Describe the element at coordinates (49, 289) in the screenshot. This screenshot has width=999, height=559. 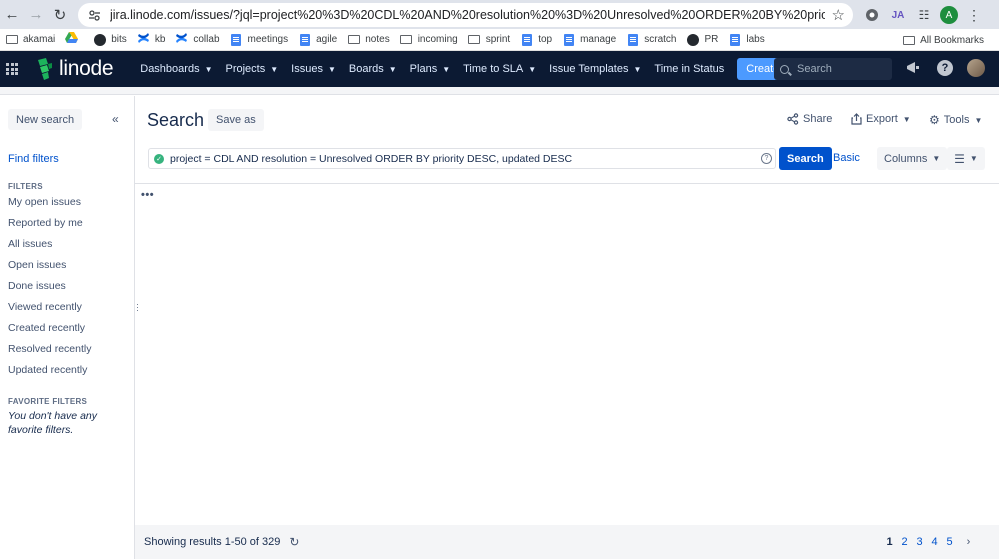
I see `filter-item: Done issues` at that location.